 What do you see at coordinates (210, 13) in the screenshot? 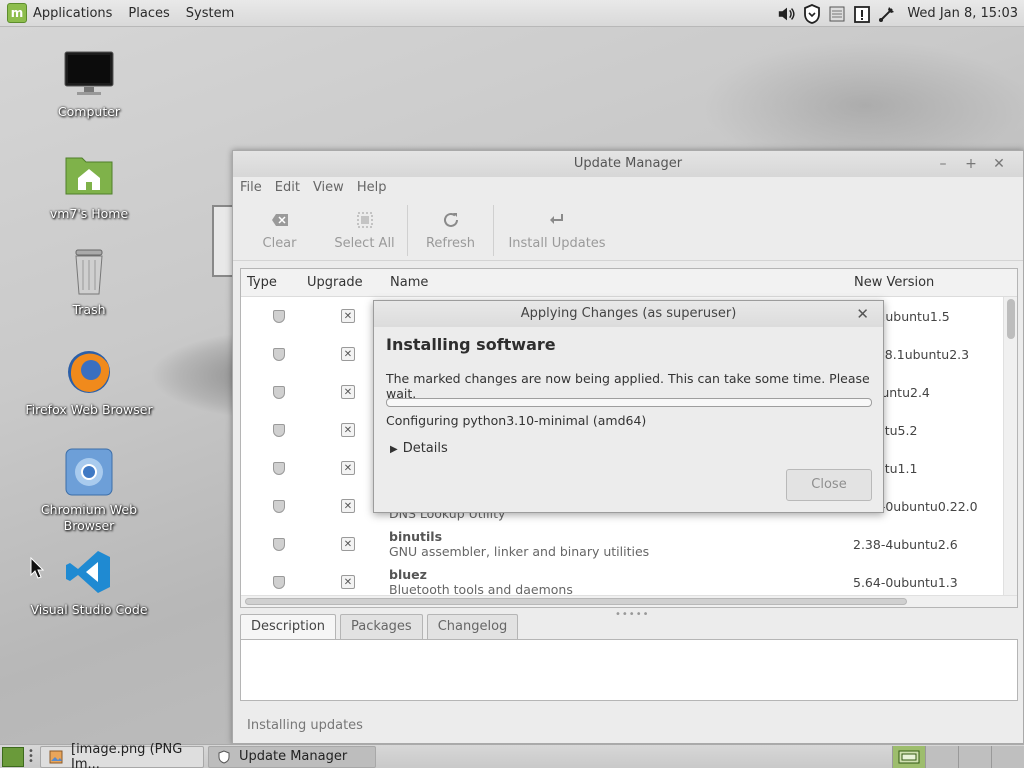
I see `menu-system: System` at bounding box center [210, 13].